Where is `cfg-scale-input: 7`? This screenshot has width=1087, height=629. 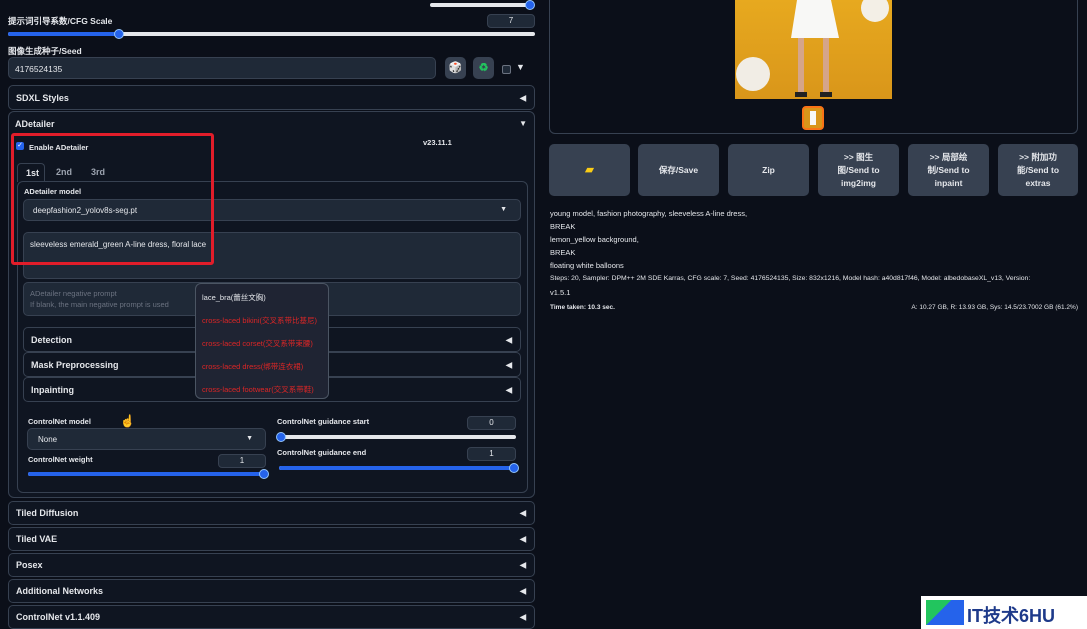
cfg-scale-input: 7 is located at coordinates (511, 21).